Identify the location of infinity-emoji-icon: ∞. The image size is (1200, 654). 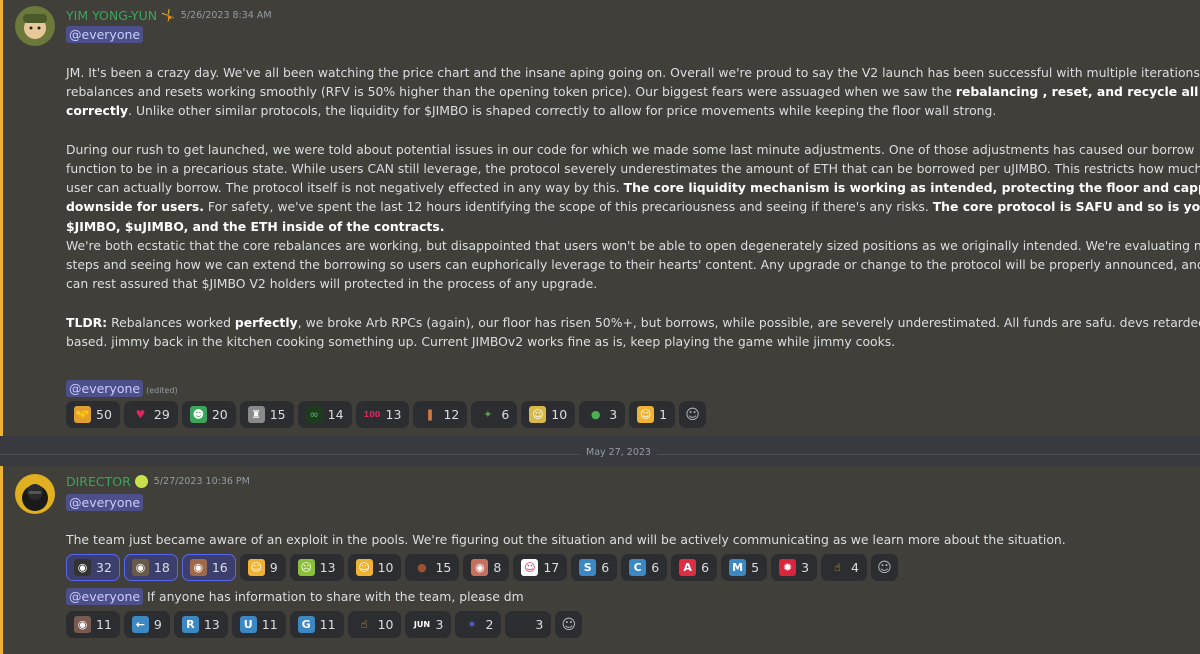
(314, 414).